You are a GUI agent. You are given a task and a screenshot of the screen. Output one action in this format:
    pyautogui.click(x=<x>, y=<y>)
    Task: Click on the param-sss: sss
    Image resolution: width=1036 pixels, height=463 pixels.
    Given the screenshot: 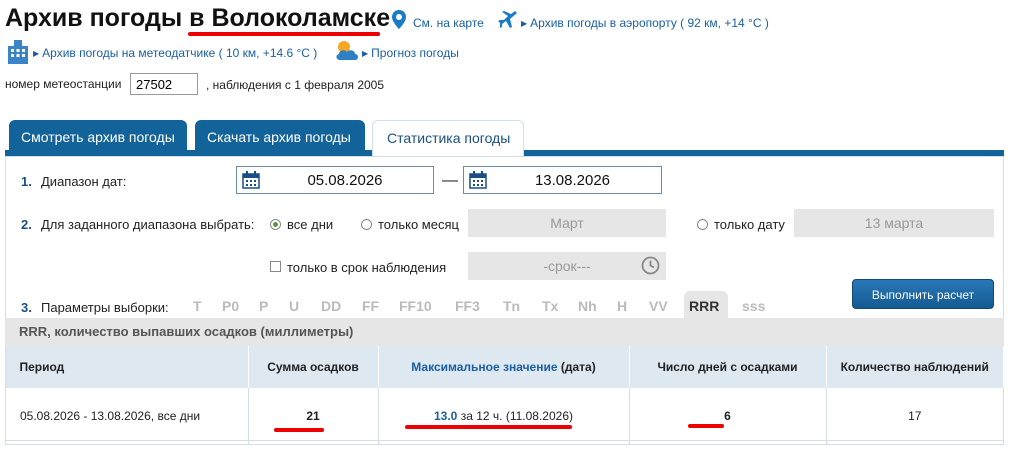 What is the action you would take?
    pyautogui.click(x=753, y=306)
    